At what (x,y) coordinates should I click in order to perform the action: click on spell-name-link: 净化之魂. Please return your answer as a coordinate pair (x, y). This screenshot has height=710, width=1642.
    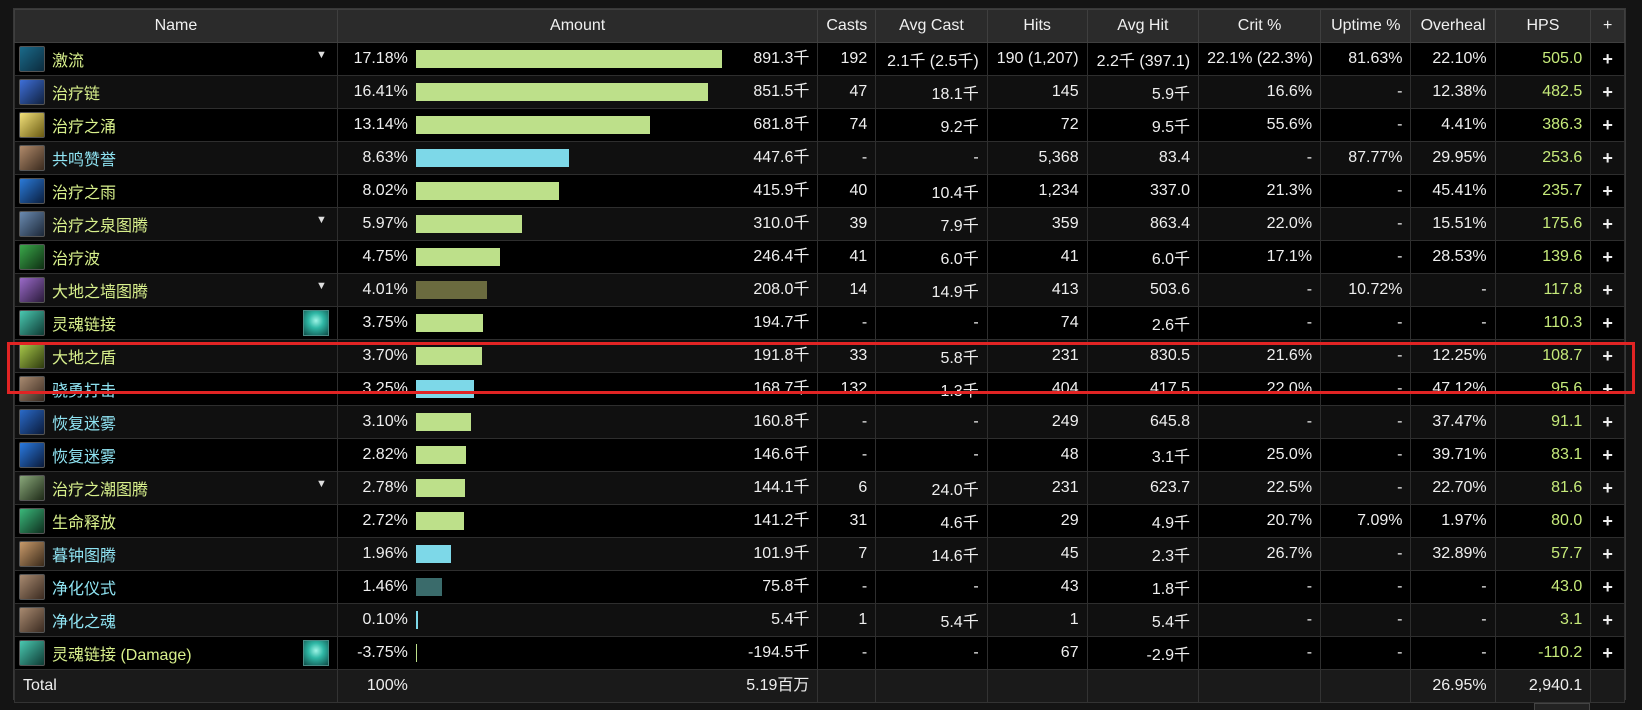
    Looking at the image, I should click on (84, 622).